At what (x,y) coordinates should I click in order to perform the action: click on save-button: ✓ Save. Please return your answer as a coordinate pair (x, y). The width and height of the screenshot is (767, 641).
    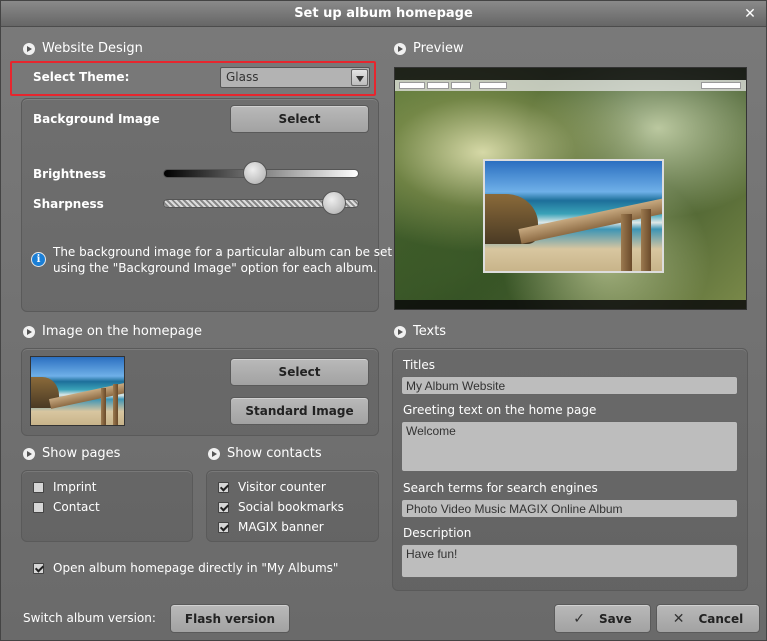
    Looking at the image, I should click on (602, 618).